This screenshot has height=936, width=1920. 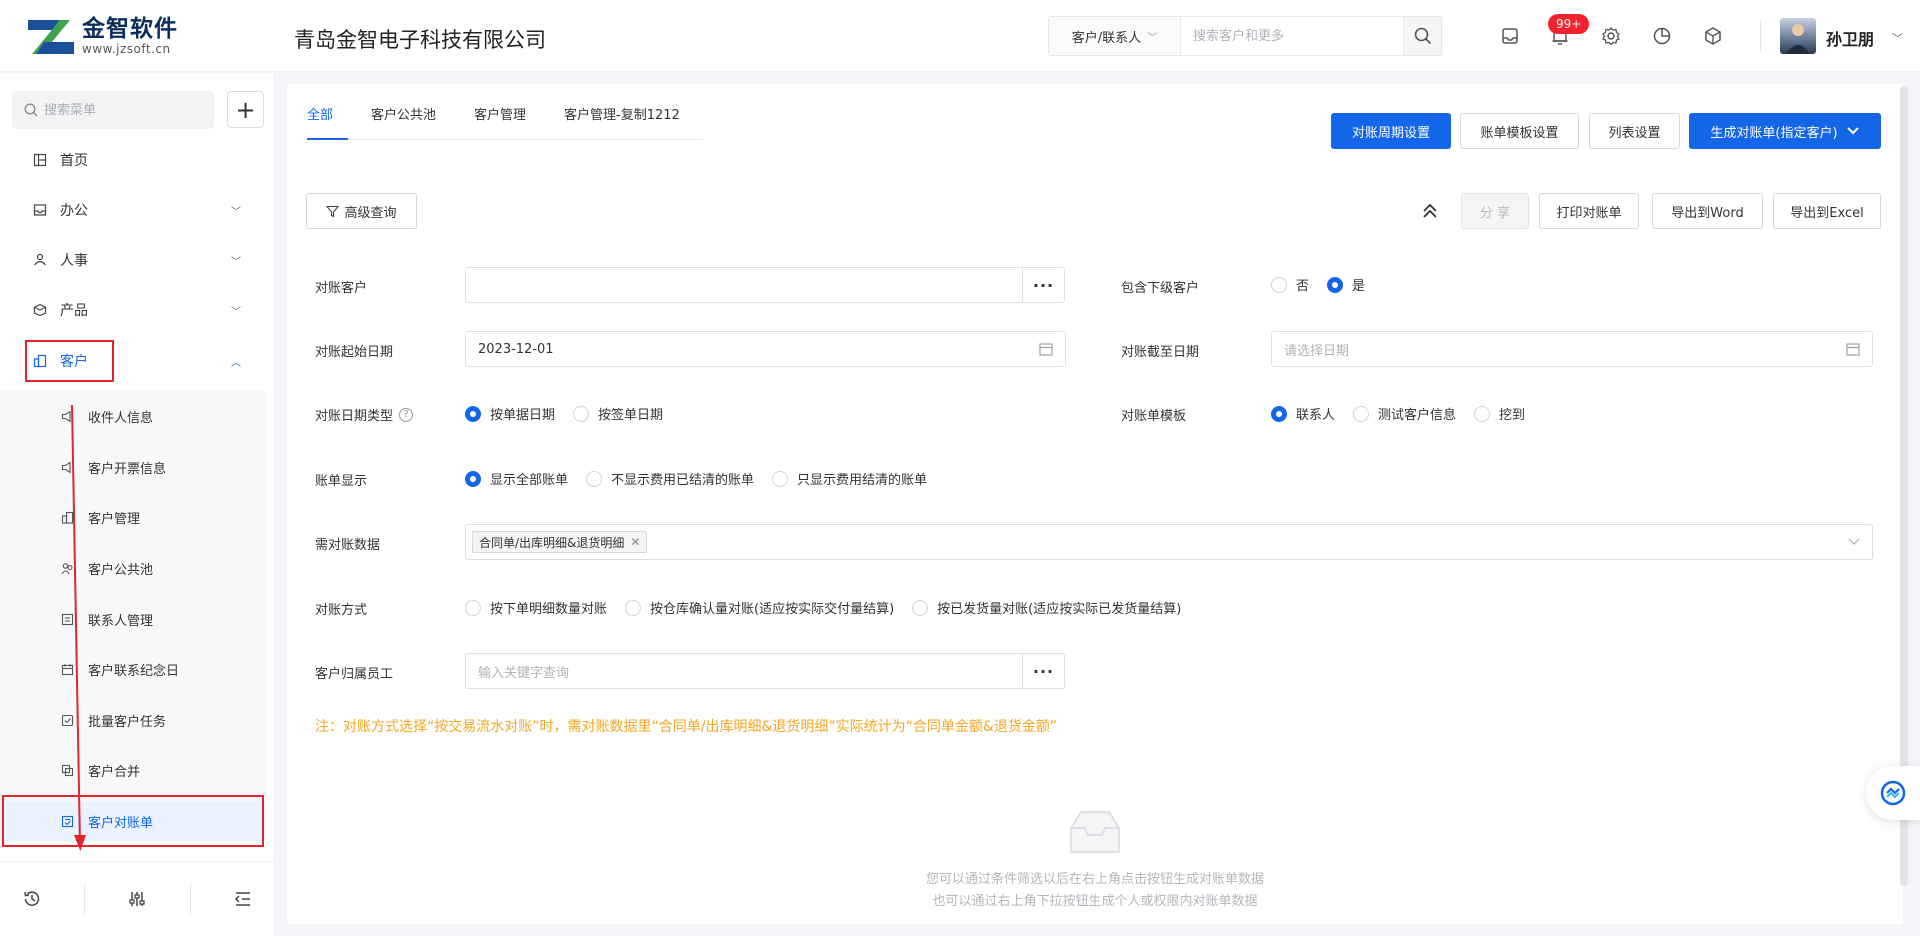 What do you see at coordinates (1094, 879) in the screenshot?
I see `empty-hint-line1: 您可以通过条件筛选以后在右上角点击按钮生成对账单数据` at bounding box center [1094, 879].